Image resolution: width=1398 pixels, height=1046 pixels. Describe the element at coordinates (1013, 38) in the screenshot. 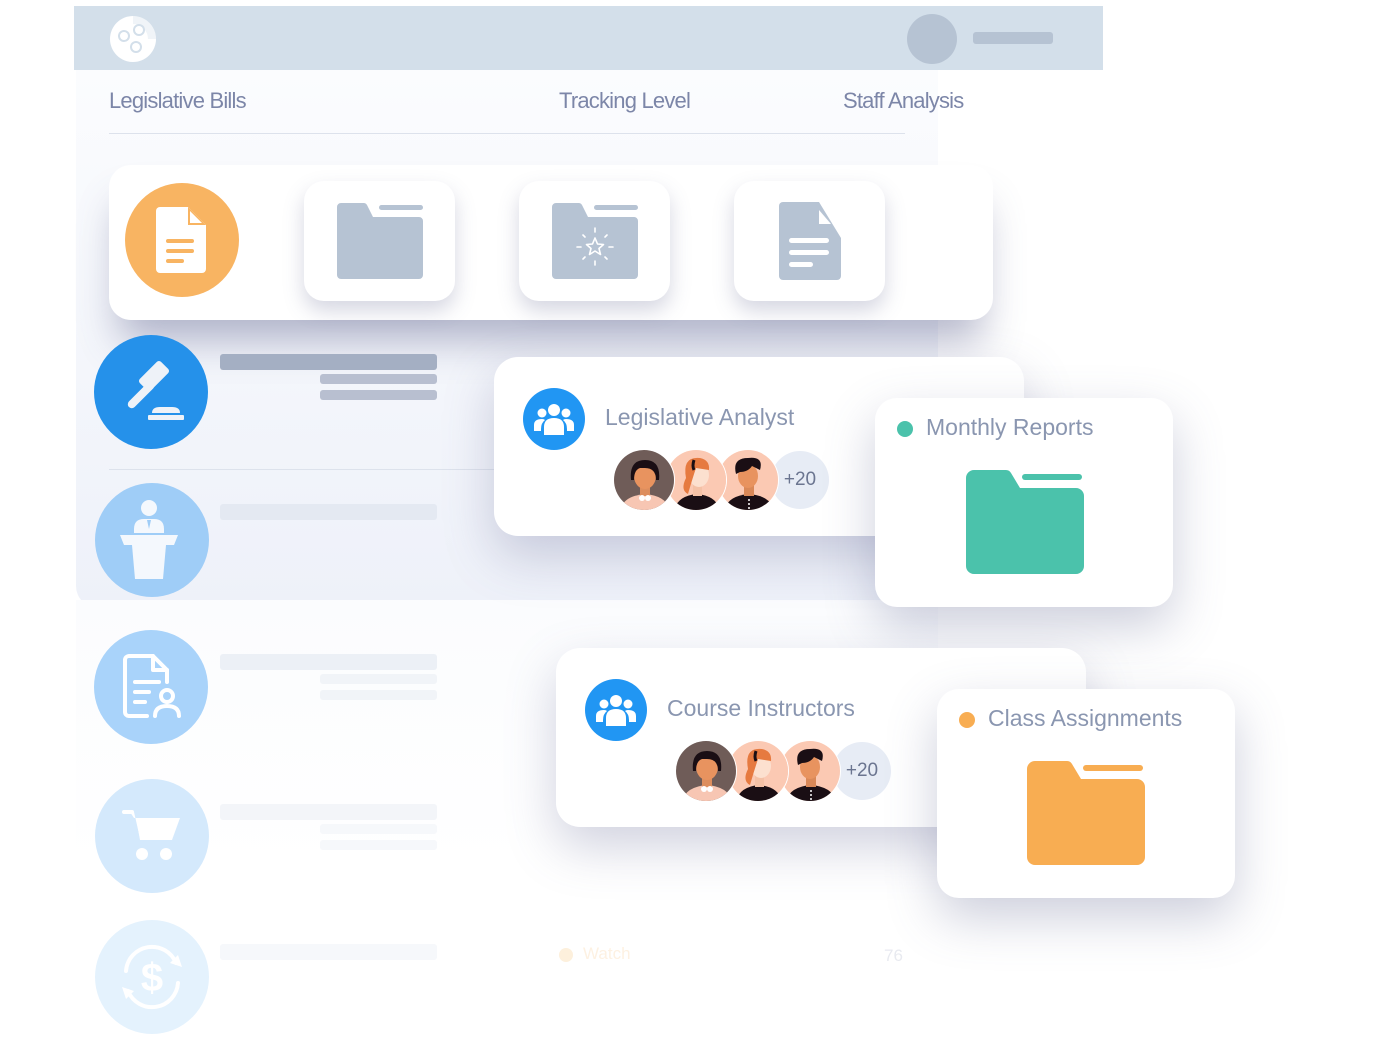

I see `username-placeholder` at that location.